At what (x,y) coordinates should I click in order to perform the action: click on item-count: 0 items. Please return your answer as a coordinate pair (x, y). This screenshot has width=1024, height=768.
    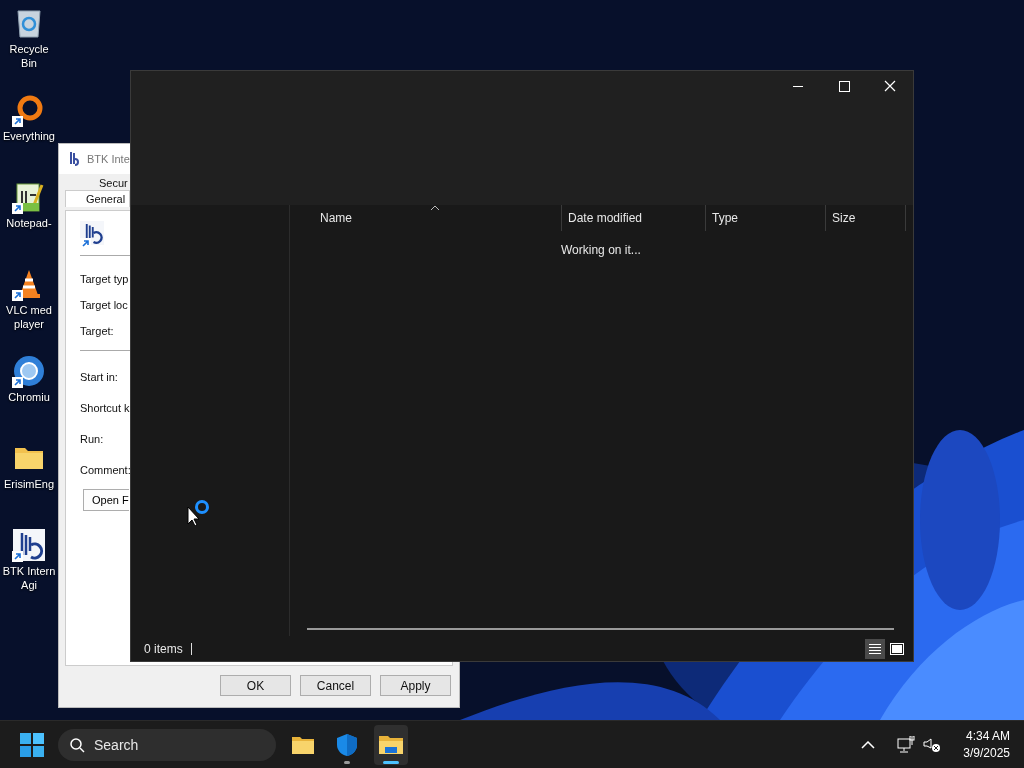
    Looking at the image, I should click on (168, 648).